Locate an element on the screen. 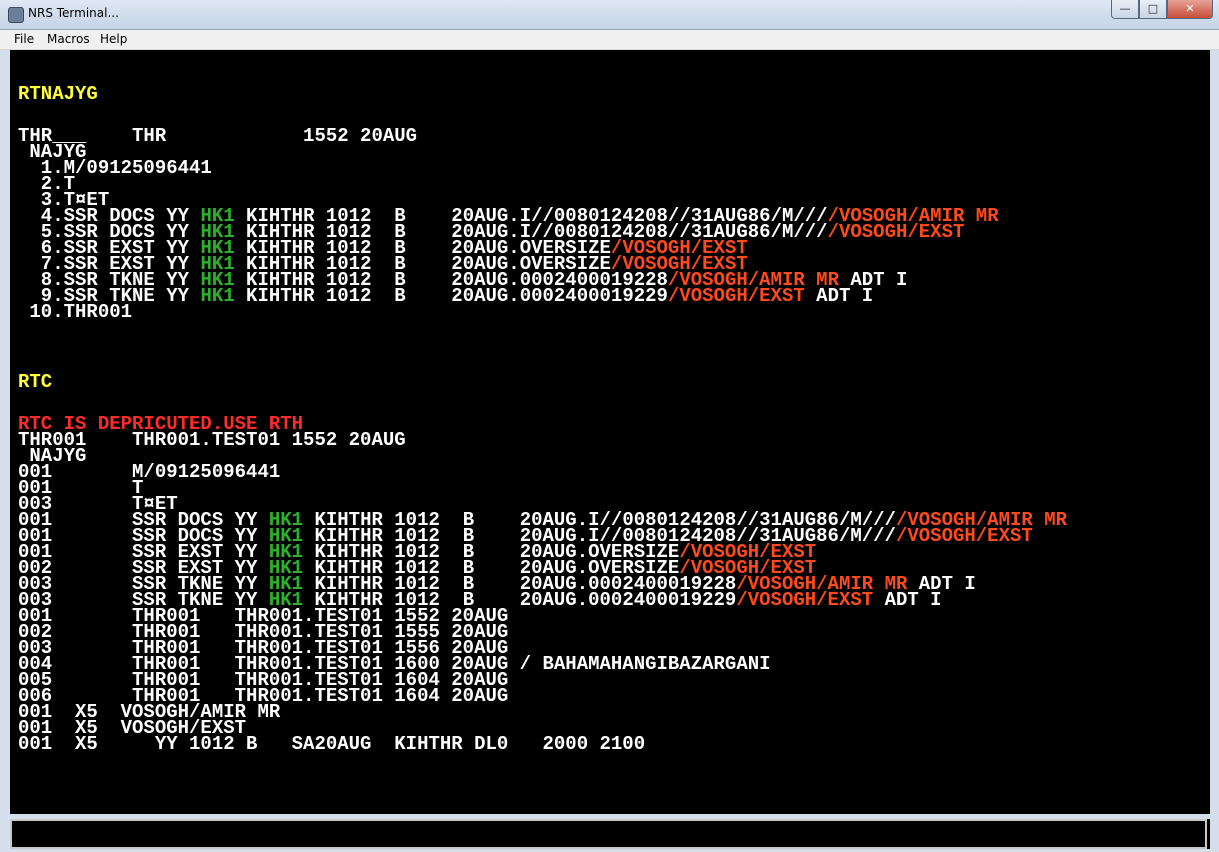 The height and width of the screenshot is (852, 1219). terminal-text: 10.THR001 is located at coordinates (75, 312).